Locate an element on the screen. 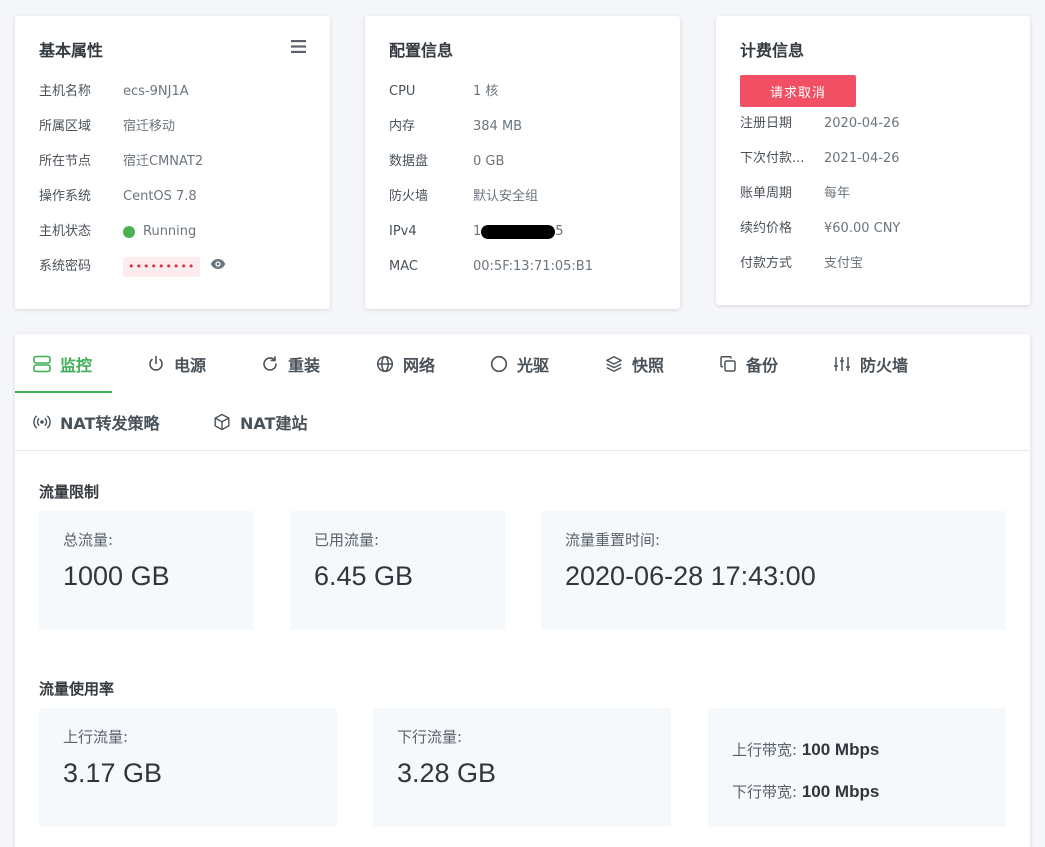 The height and width of the screenshot is (847, 1045). reg-row: 注册日期 2020-04-26 is located at coordinates (820, 124).